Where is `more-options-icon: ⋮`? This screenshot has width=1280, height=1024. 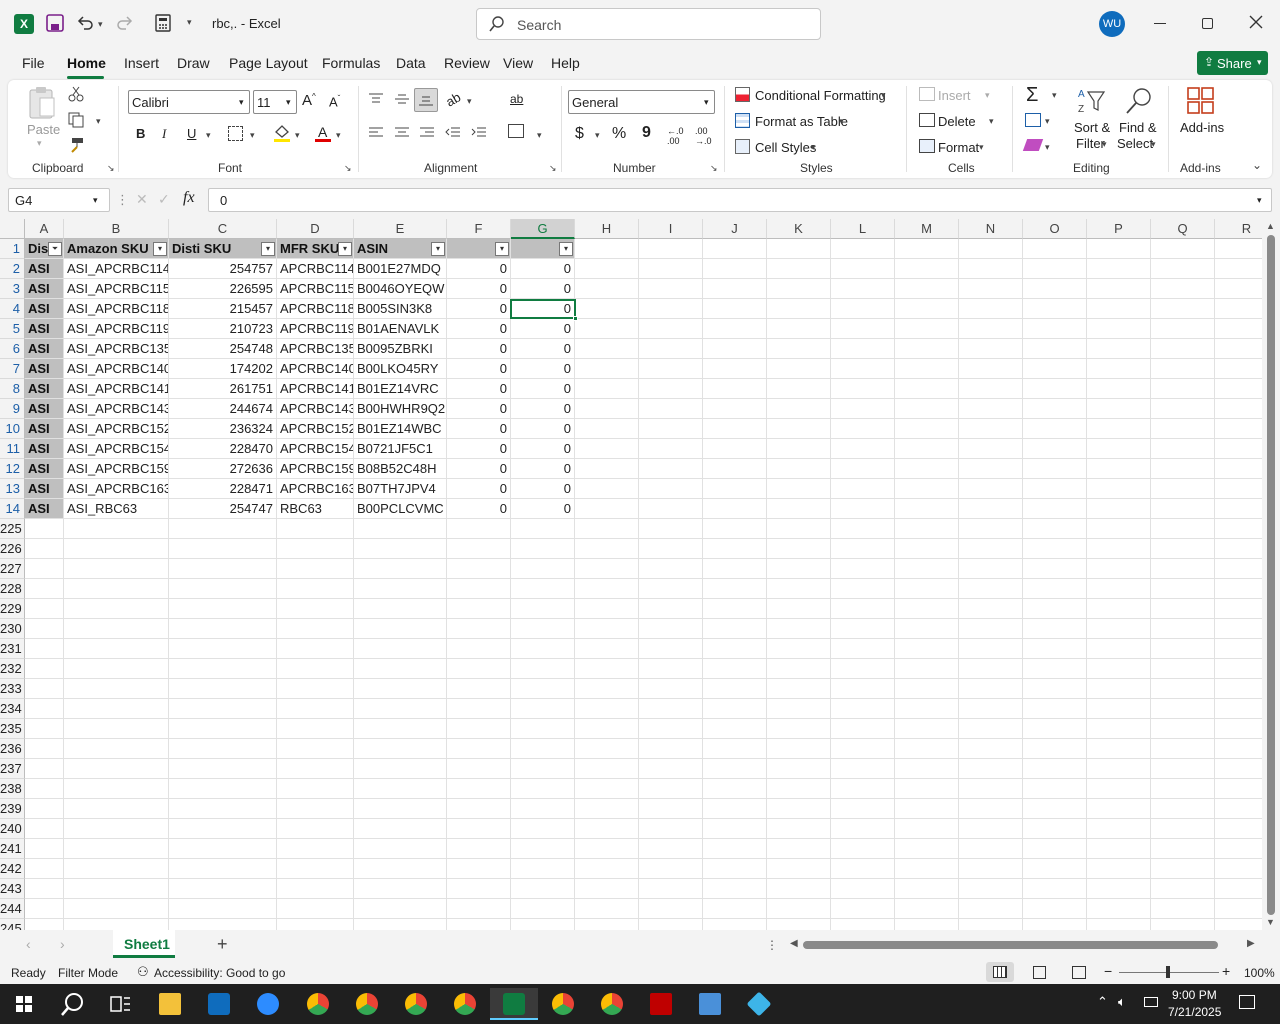
more-options-icon: ⋮ is located at coordinates (122, 200).